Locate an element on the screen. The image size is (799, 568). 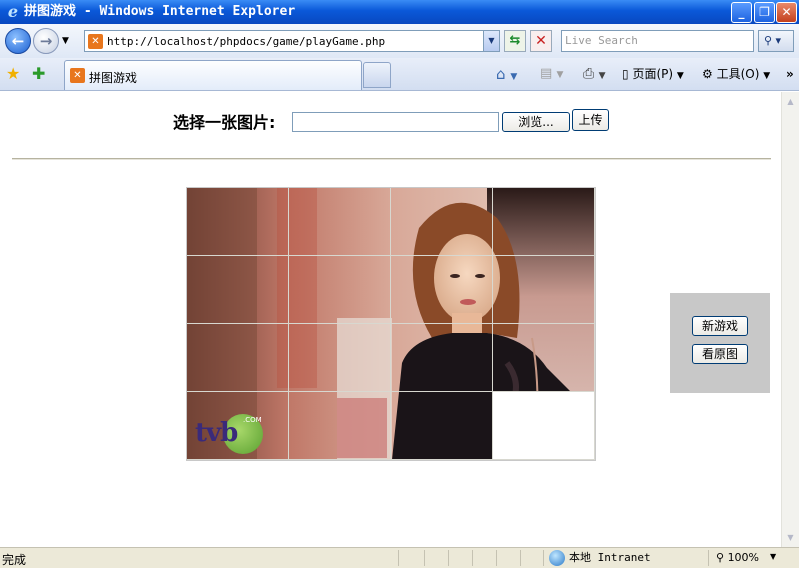
page-menu-button: ▯ 页面(P) ▼ is located at coordinates (653, 74).